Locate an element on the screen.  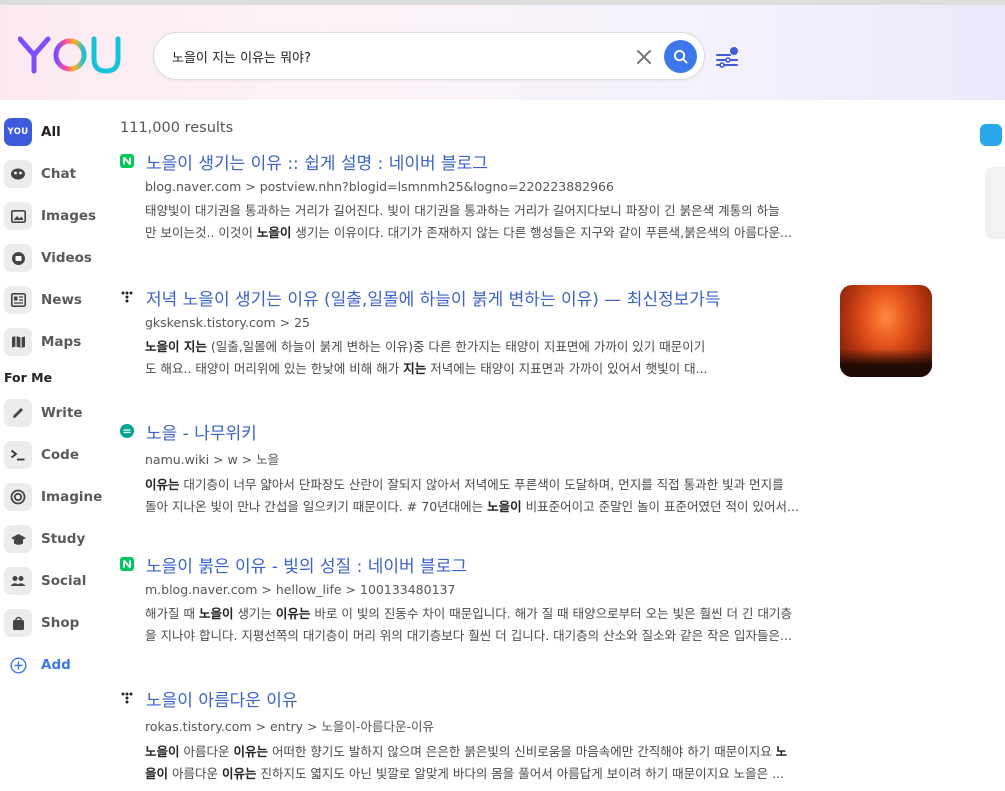
result-url: gkskensk.tistory.com > 25 is located at coordinates (228, 322).